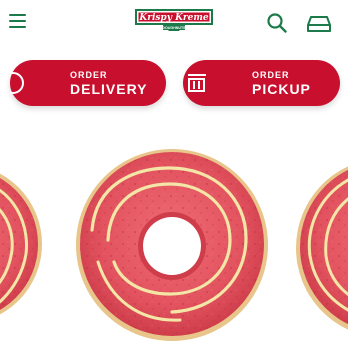 Image resolution: width=348 pixels, height=348 pixels. I want to click on pickup-big-label: PICKUP, so click(281, 89).